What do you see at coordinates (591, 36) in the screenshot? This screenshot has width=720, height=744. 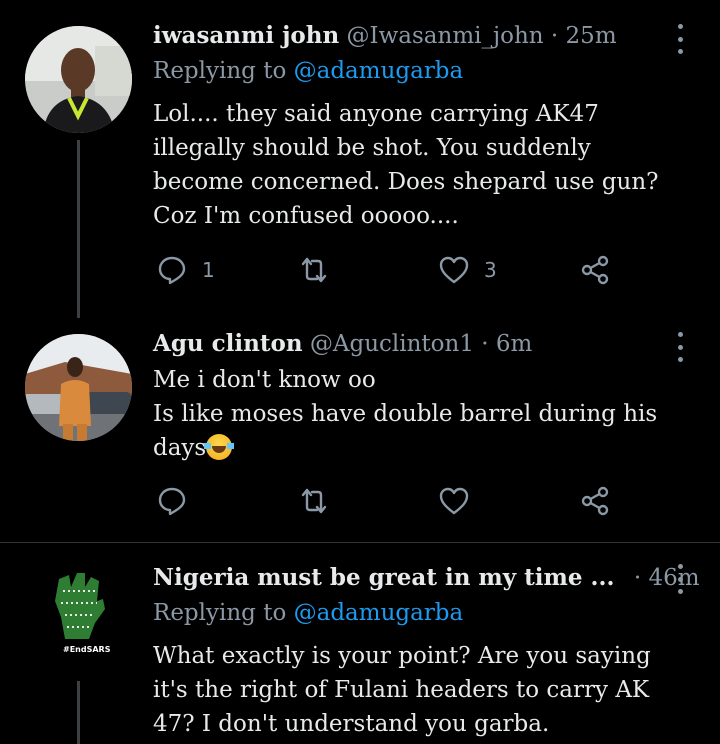 I see `timestamp: 25m` at bounding box center [591, 36].